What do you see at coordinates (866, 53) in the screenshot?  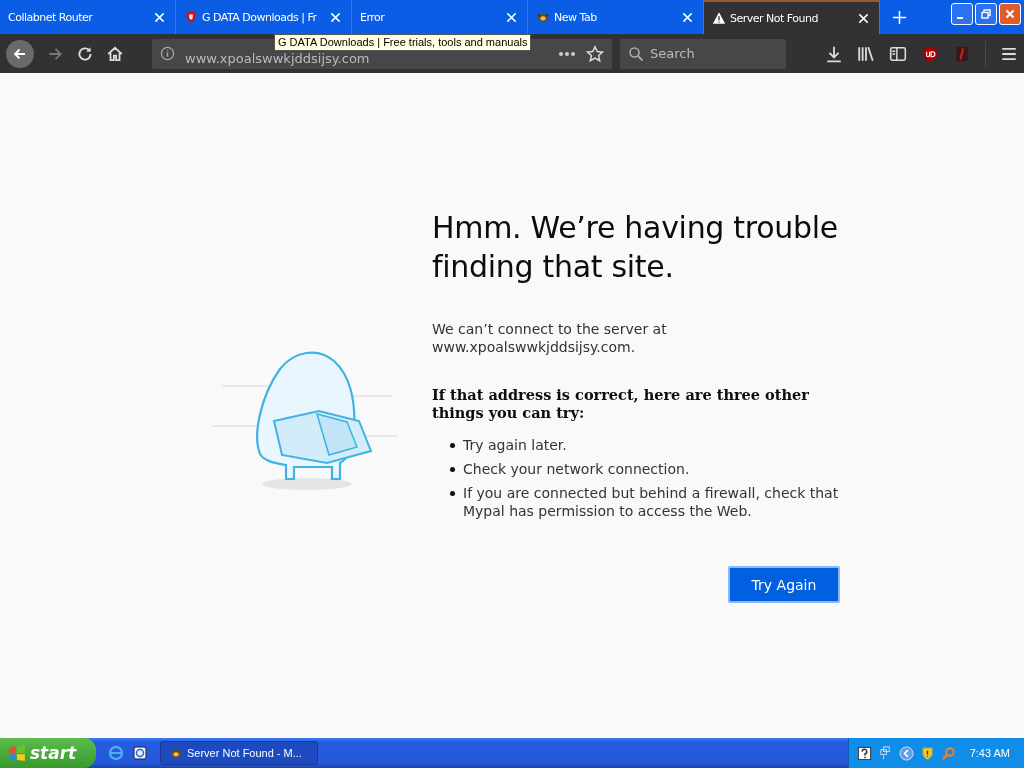 I see `library-icon` at bounding box center [866, 53].